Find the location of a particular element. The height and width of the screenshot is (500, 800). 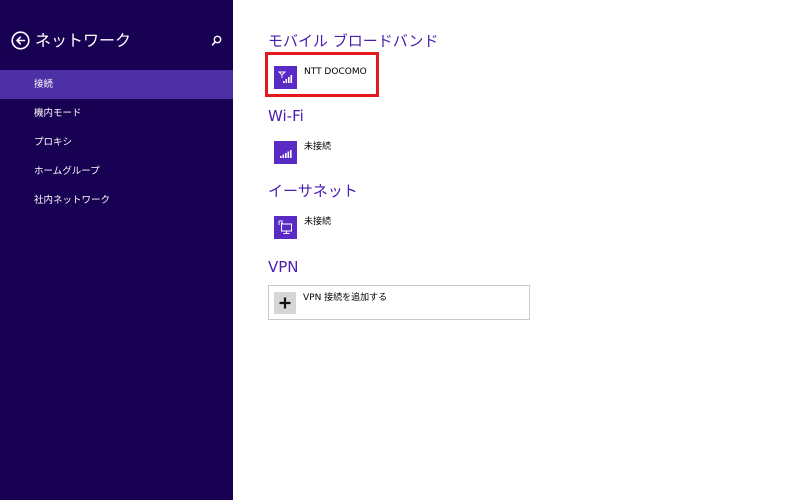

plus-icon is located at coordinates (285, 303).